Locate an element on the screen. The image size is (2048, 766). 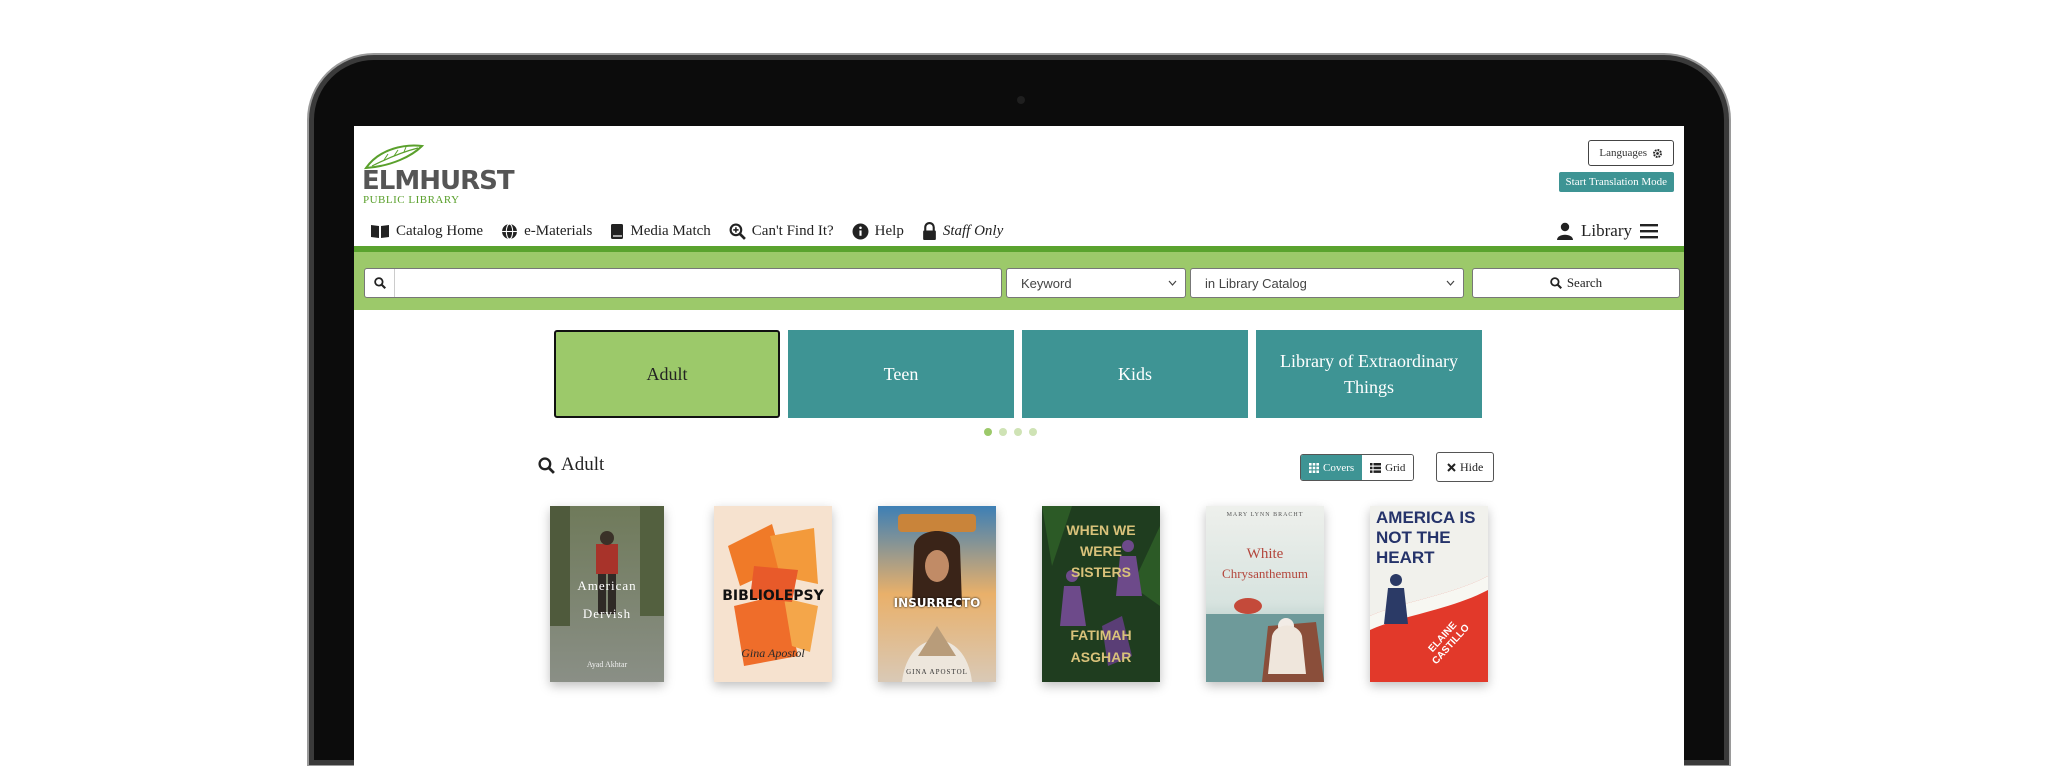
search-button: Search is located at coordinates (1576, 283).